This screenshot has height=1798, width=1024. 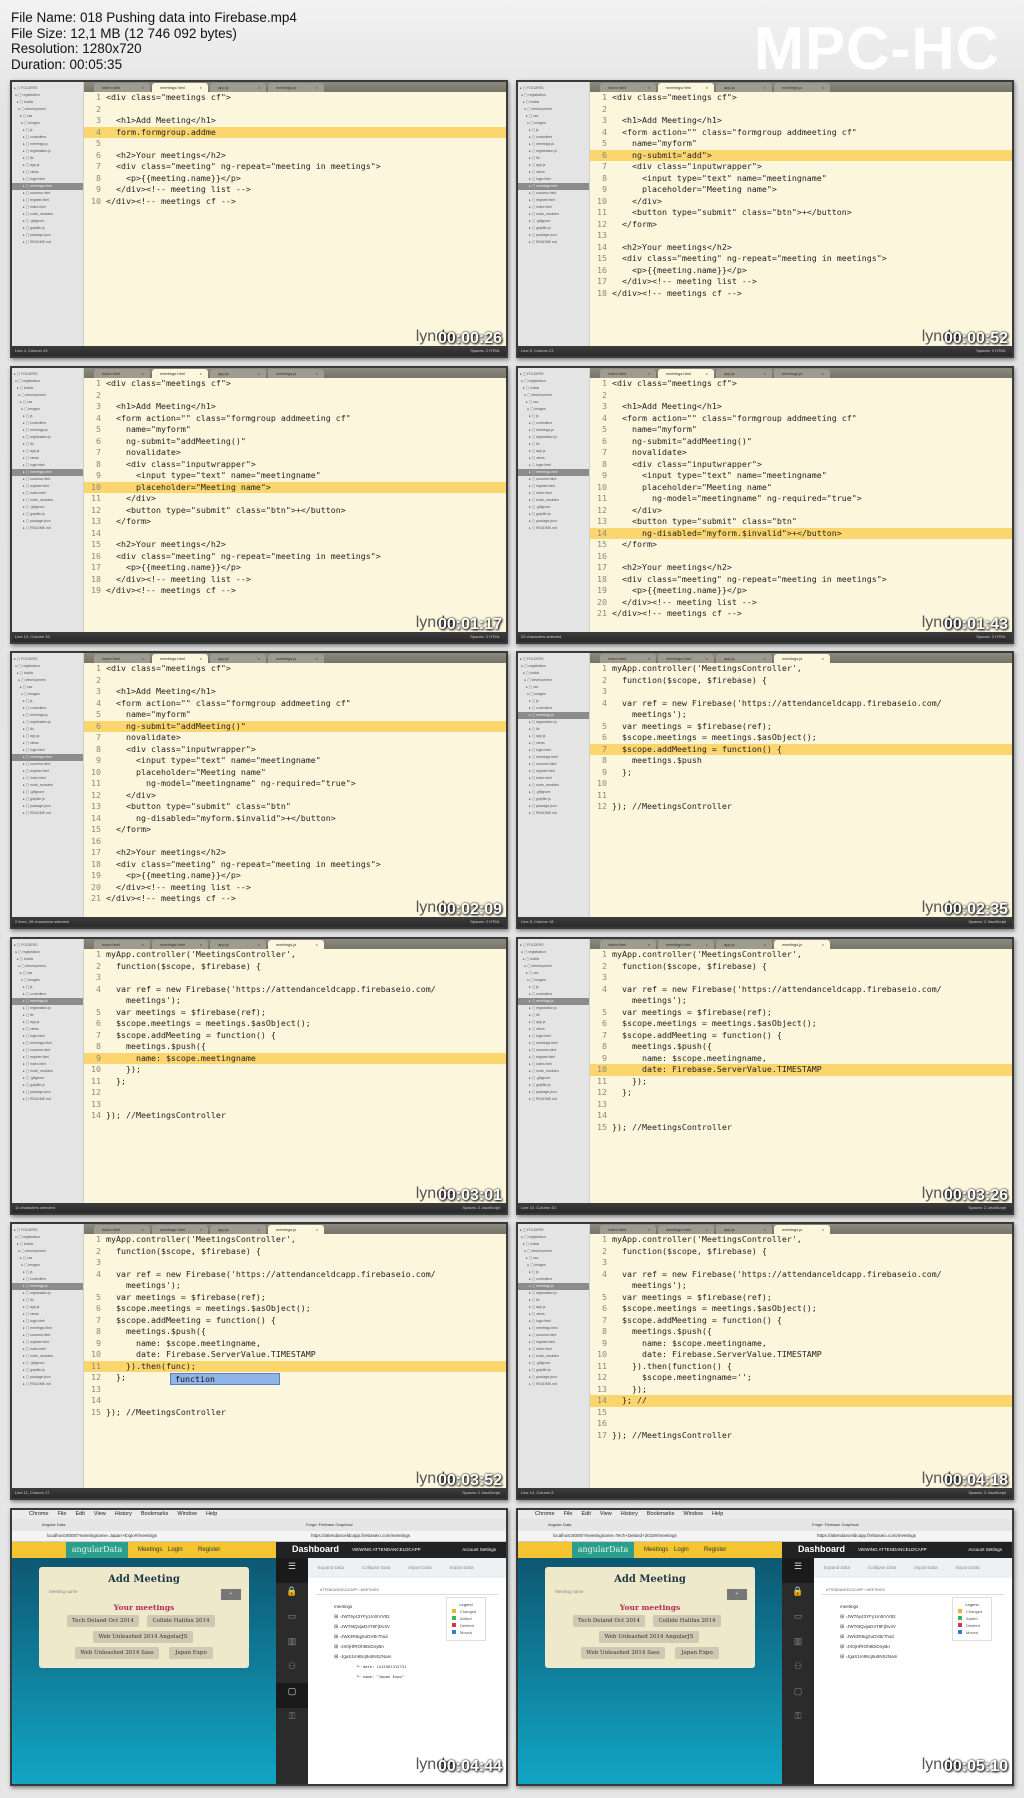 What do you see at coordinates (798, 1695) in the screenshot?
I see `sidebar-hosting-icon: ▢` at bounding box center [798, 1695].